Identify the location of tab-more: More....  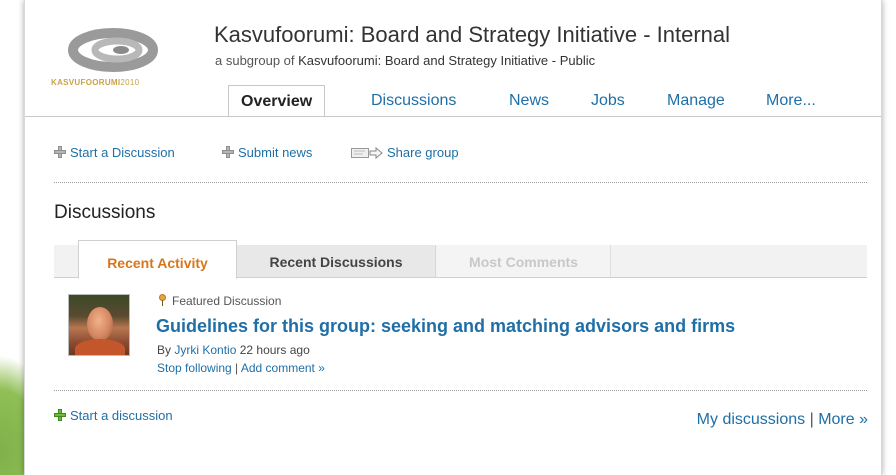
(791, 100).